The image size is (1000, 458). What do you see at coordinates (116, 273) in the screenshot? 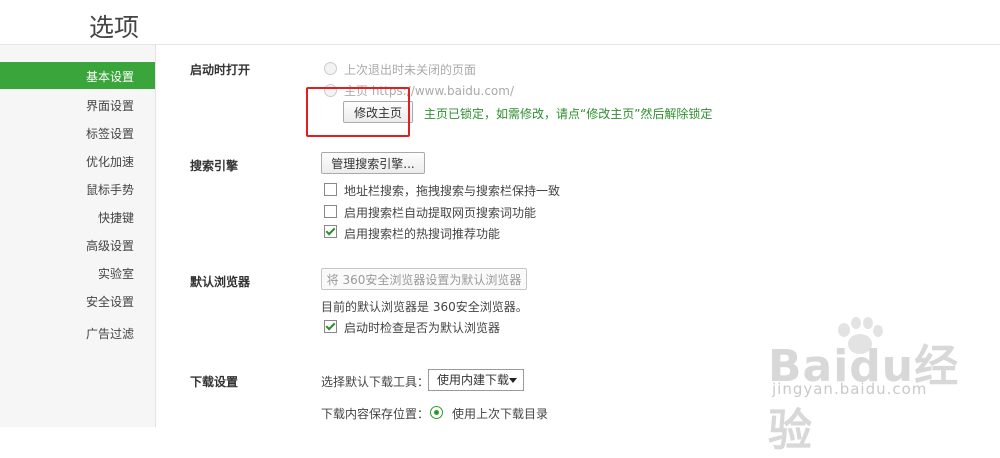
I see `sidebar-item-lab: 实验室` at bounding box center [116, 273].